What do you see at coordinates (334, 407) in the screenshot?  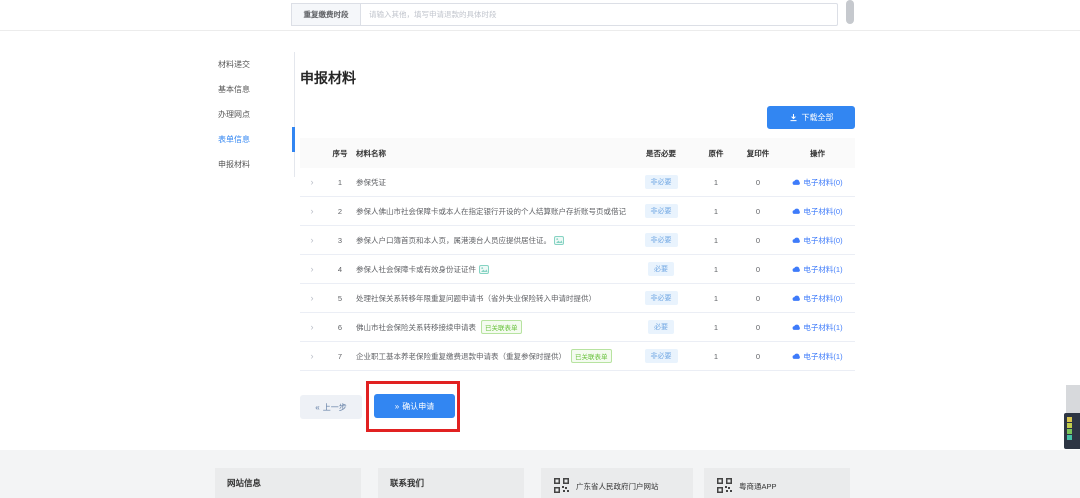 I see `previous-step-label: 上一步` at bounding box center [334, 407].